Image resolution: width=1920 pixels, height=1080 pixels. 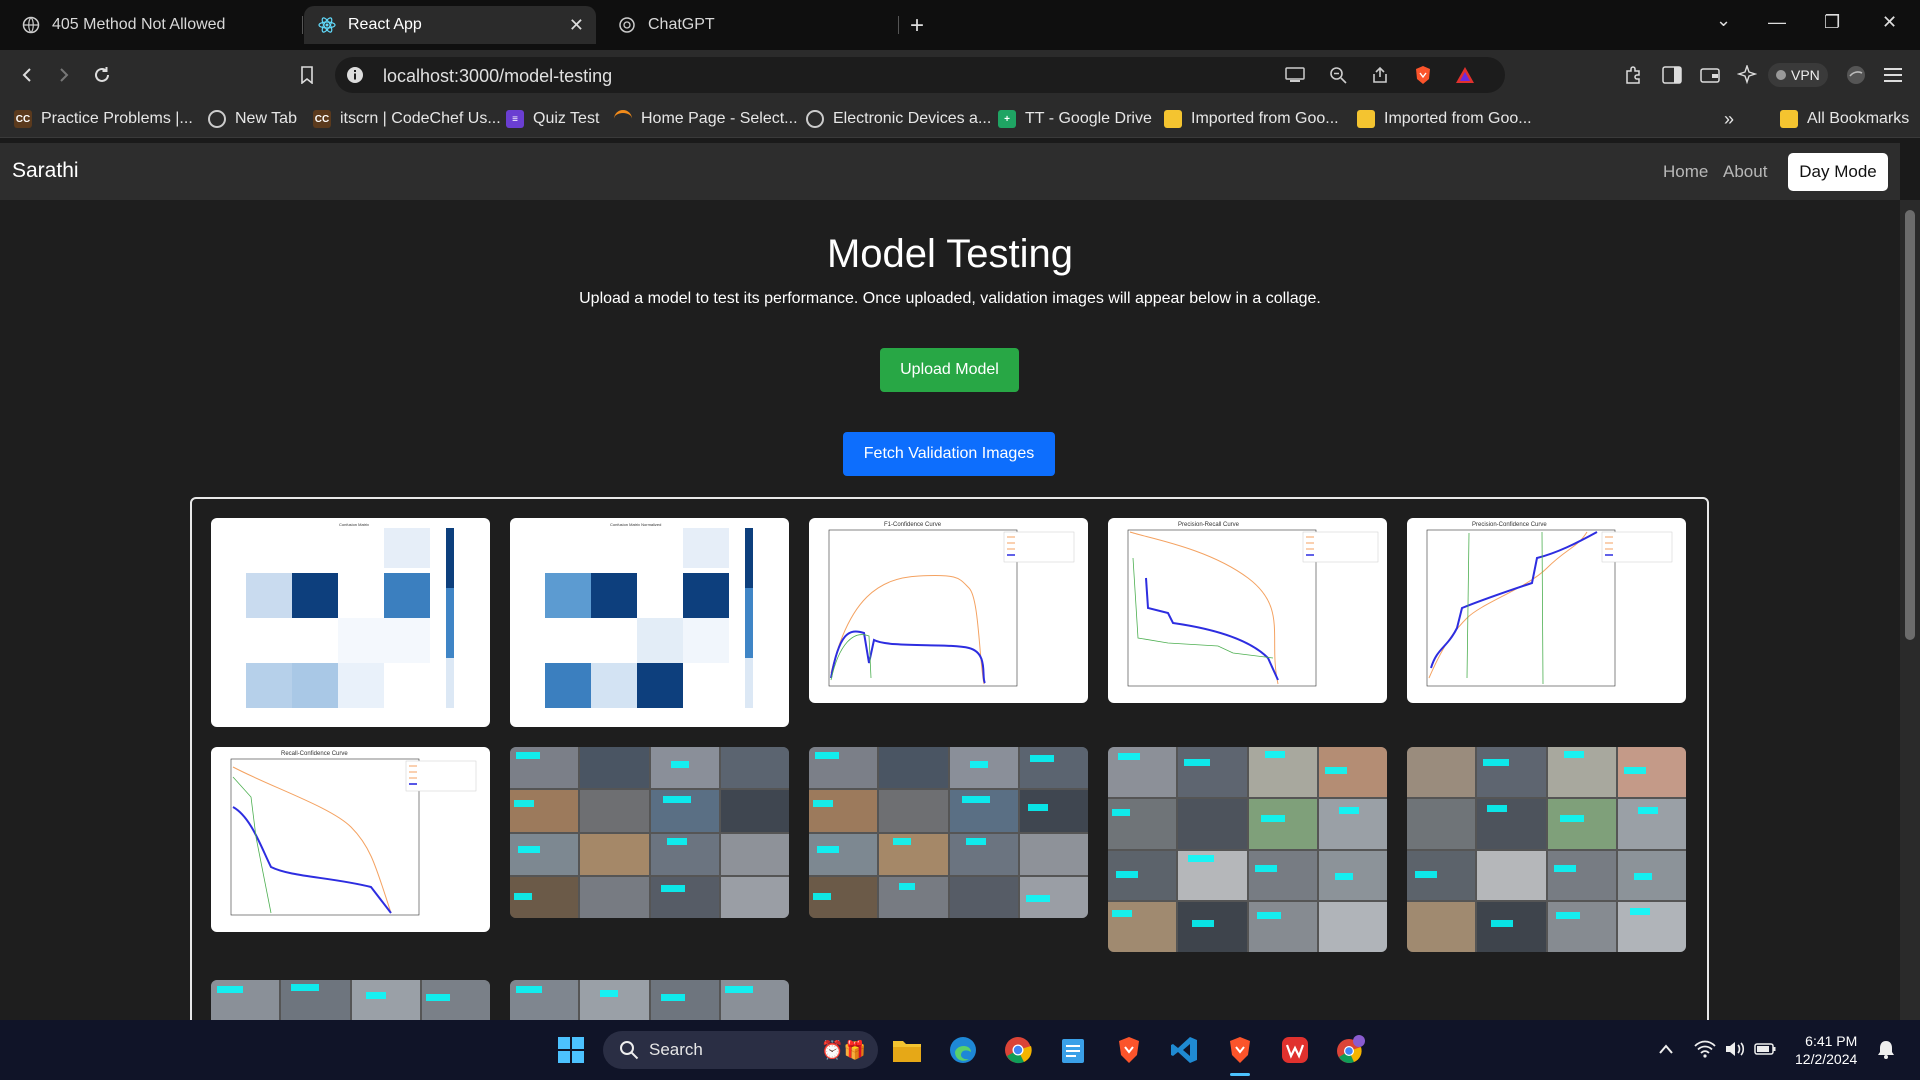 What do you see at coordinates (1546, 610) in the screenshot?
I see `precision-confidence-curve-image: Precision-Confidence Curve` at bounding box center [1546, 610].